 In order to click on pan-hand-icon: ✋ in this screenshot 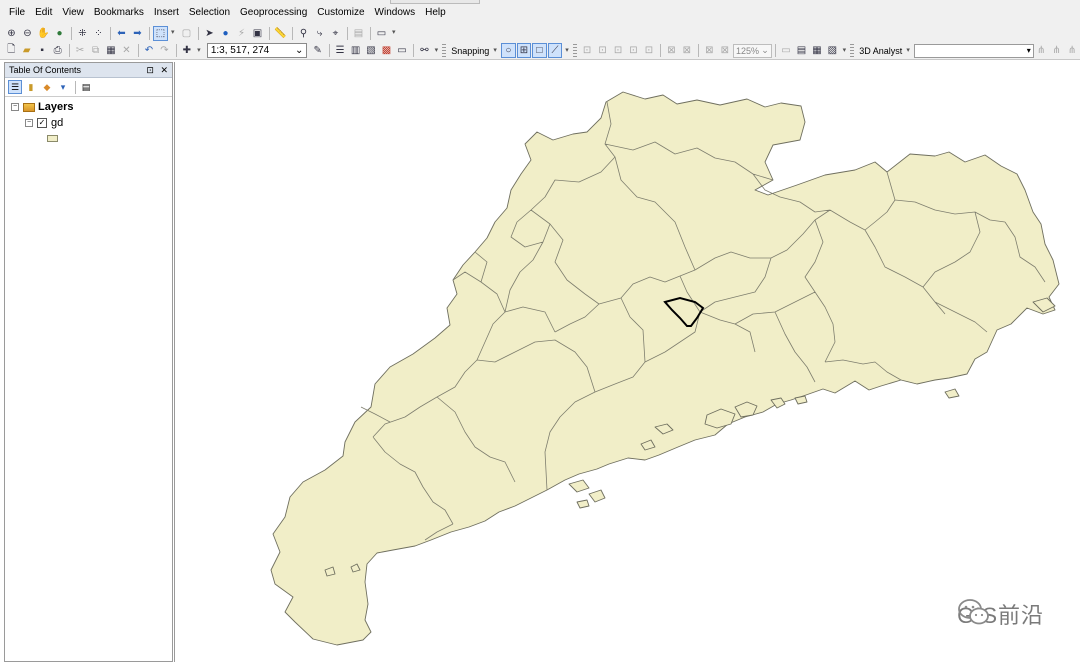, I will do `click(43, 33)`.